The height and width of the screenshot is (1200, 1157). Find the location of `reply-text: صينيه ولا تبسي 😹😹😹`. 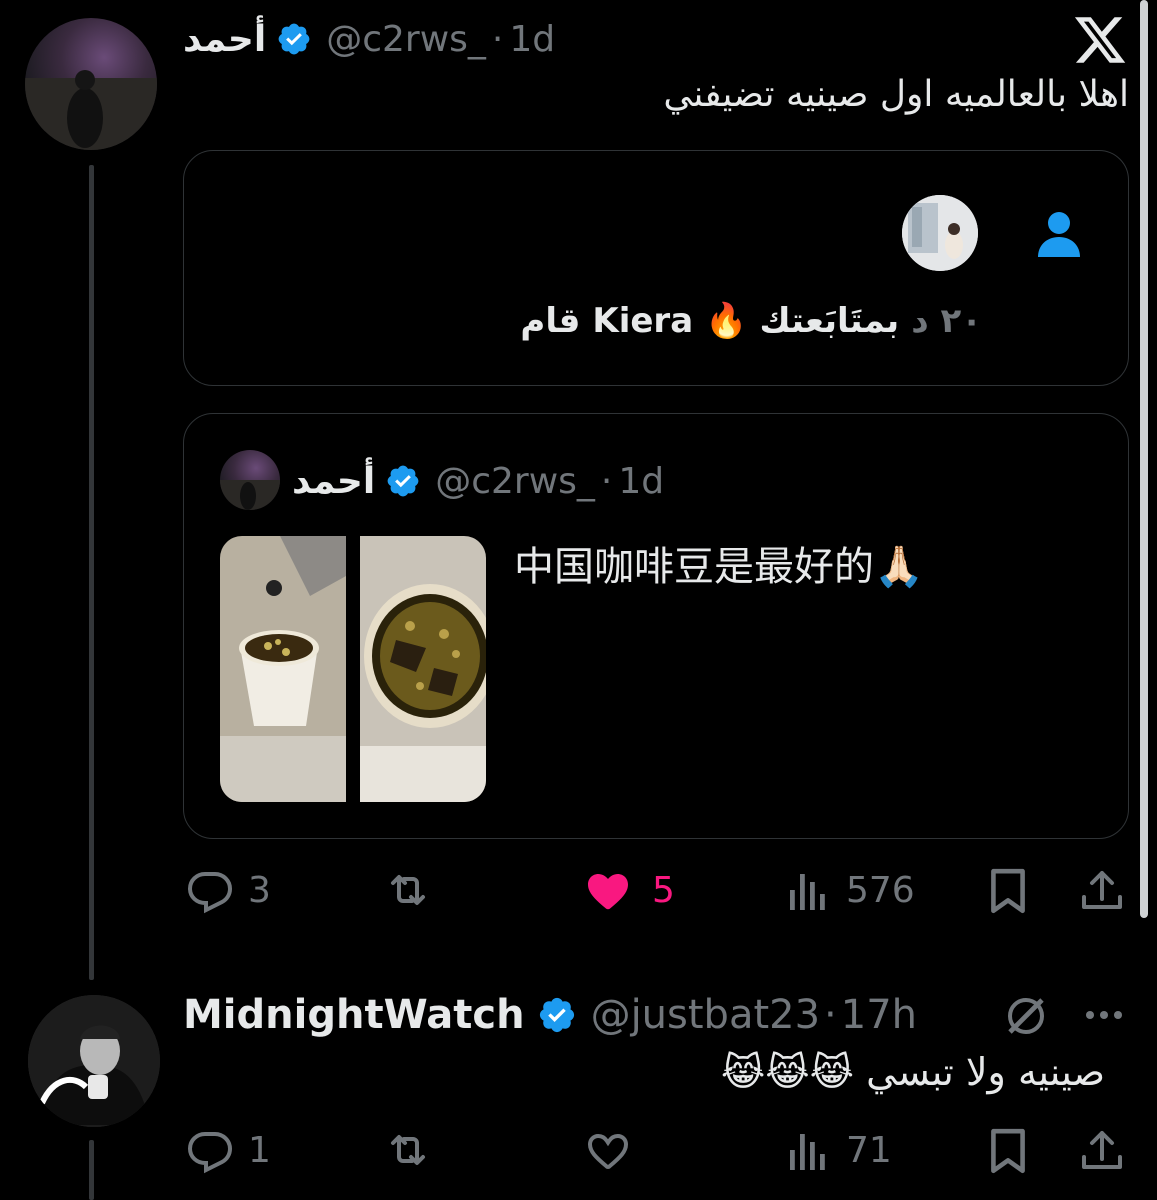

reply-text: صينيه ولا تبسي 😹😹😹 is located at coordinates (912, 1072).